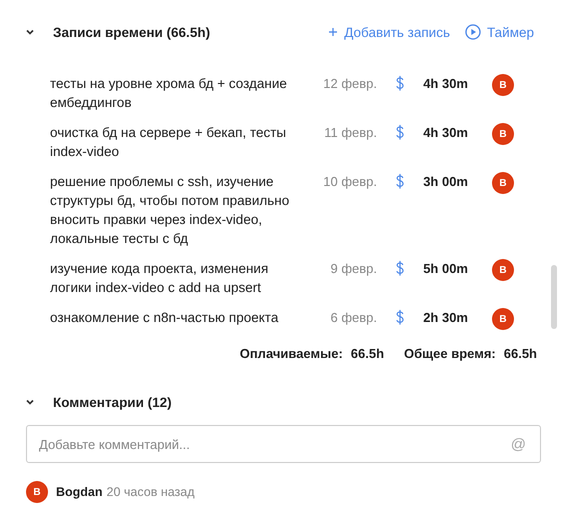 The width and height of the screenshot is (567, 506). I want to click on timer-button: Таймер, so click(499, 32).